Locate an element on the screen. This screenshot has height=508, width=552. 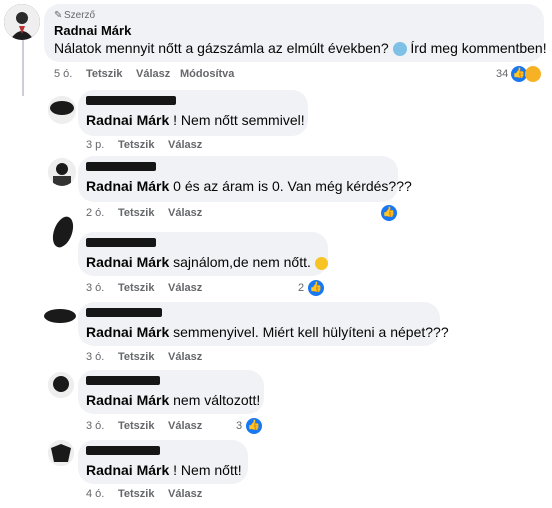
sad-face-icon is located at coordinates (399, 49).